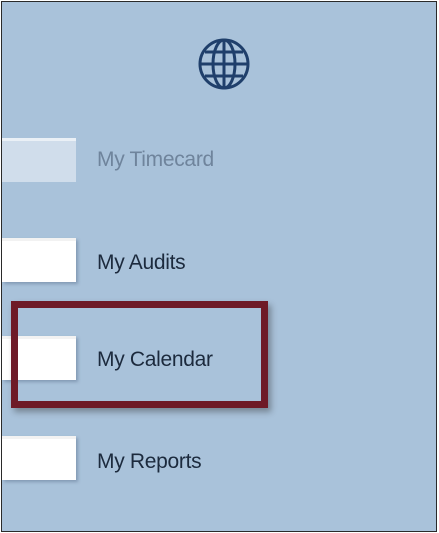 This screenshot has height=533, width=439. I want to click on nav-item-label: My Calendar, so click(155, 359).